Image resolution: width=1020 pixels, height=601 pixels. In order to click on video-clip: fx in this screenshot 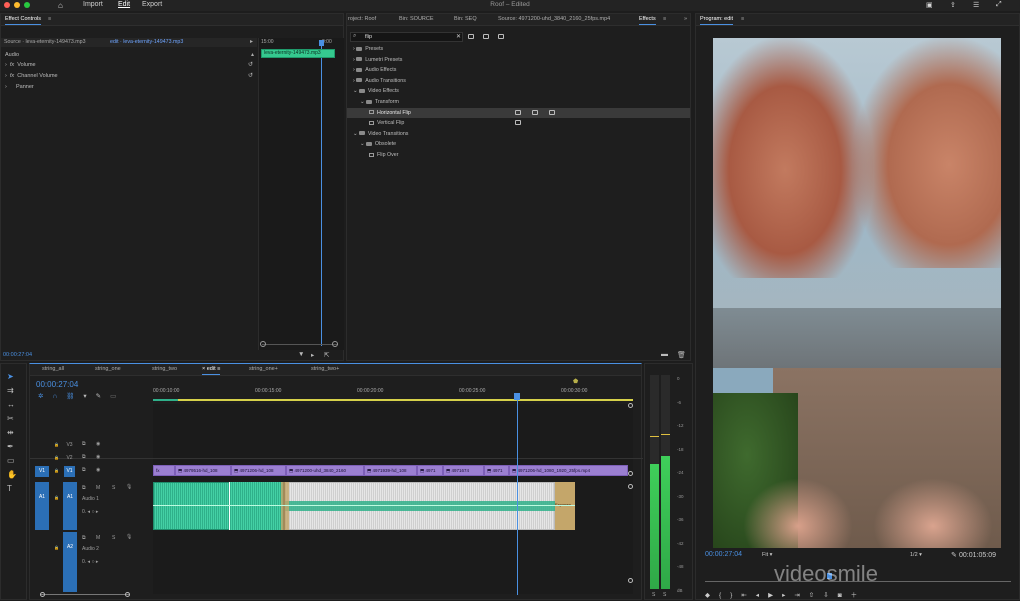, I will do `click(164, 470)`.